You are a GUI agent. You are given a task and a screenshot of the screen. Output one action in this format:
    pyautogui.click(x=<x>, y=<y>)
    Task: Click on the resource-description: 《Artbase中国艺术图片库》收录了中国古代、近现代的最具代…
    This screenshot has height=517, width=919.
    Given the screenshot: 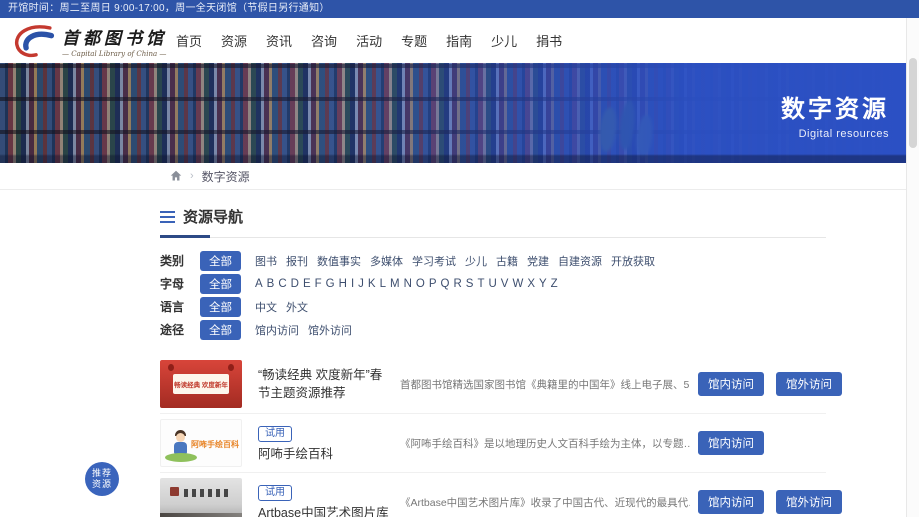 What is the action you would take?
    pyautogui.click(x=545, y=502)
    